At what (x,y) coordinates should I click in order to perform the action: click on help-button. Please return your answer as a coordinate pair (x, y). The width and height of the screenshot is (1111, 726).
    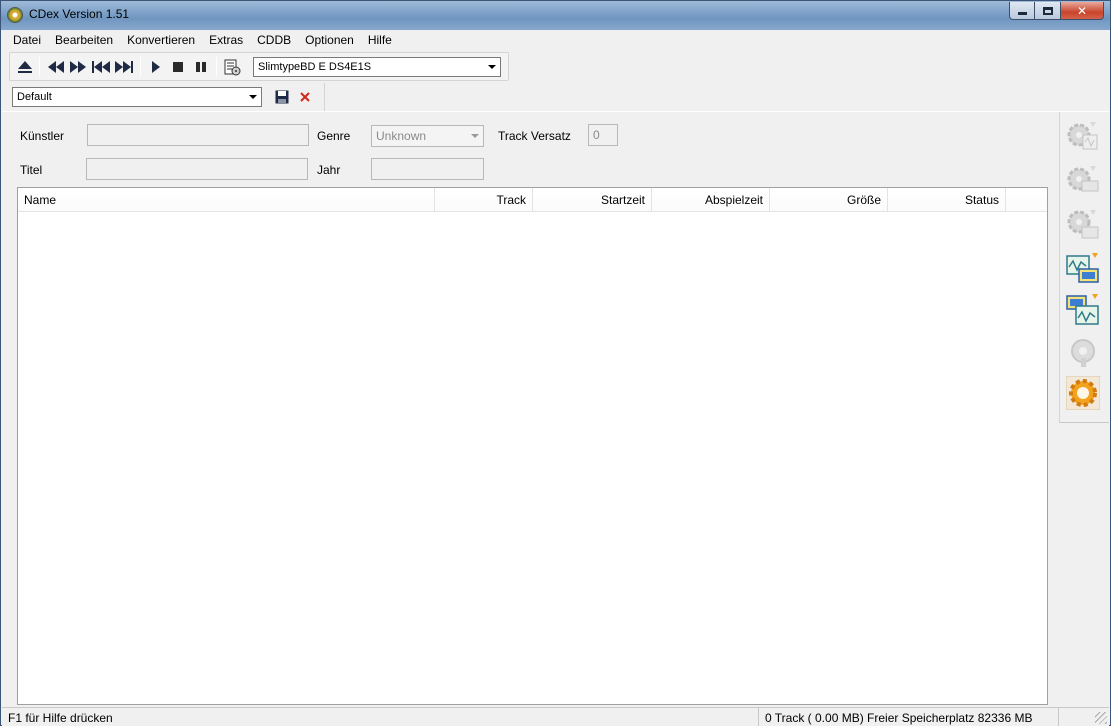
    Looking at the image, I should click on (1083, 353).